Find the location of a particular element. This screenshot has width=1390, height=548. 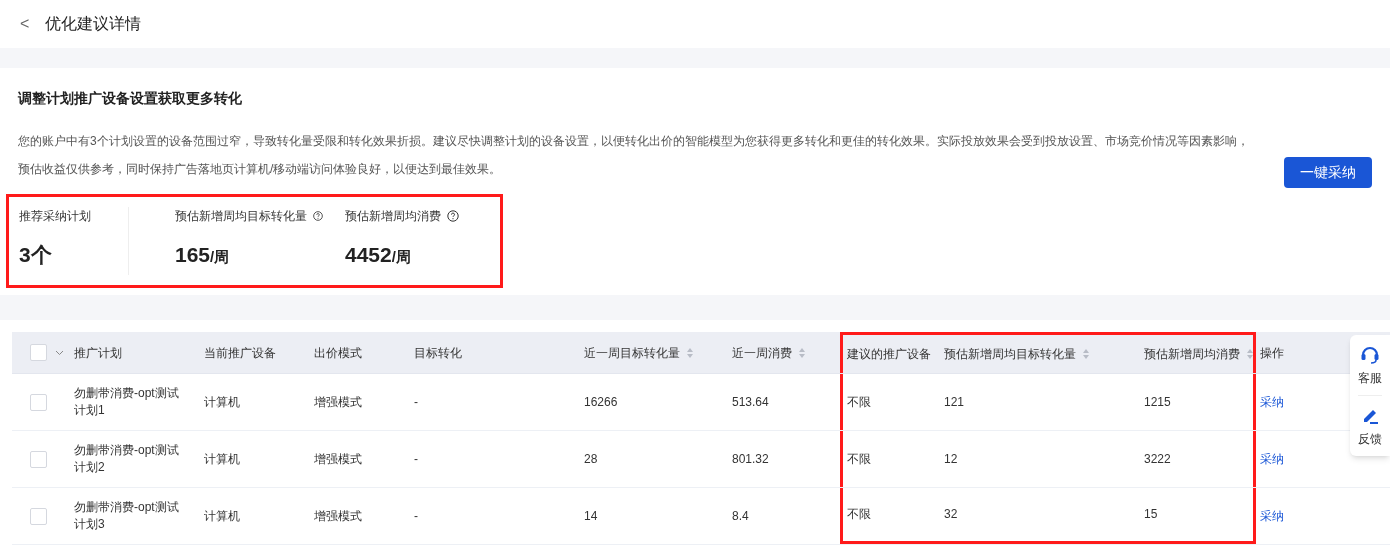

table-cell: 513.64 is located at coordinates (750, 402).